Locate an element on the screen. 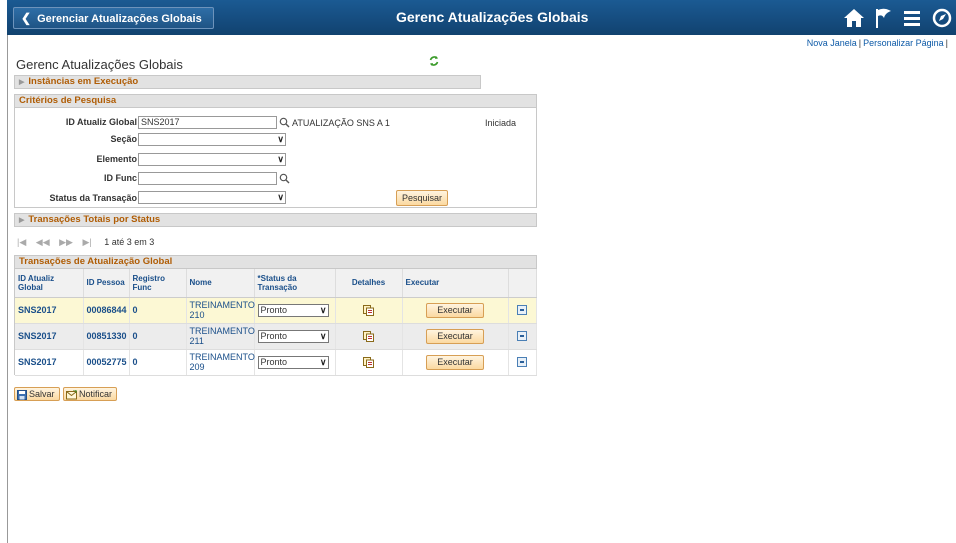 This screenshot has width=956, height=543. menu-icon is located at coordinates (912, 18).